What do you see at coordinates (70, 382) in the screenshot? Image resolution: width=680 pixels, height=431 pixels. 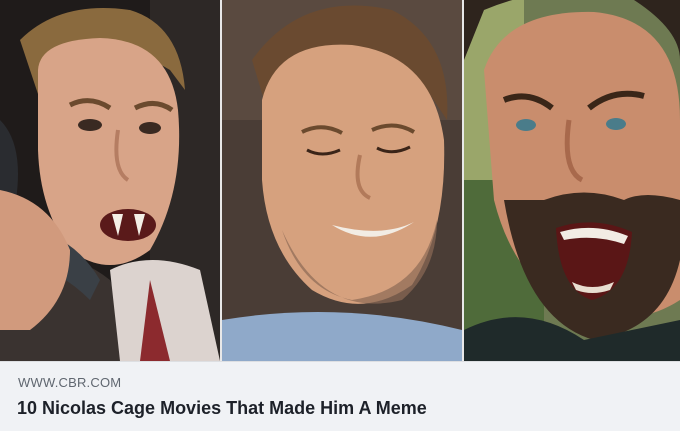 I see `source-domain: WWW.CBR.COM` at bounding box center [70, 382].